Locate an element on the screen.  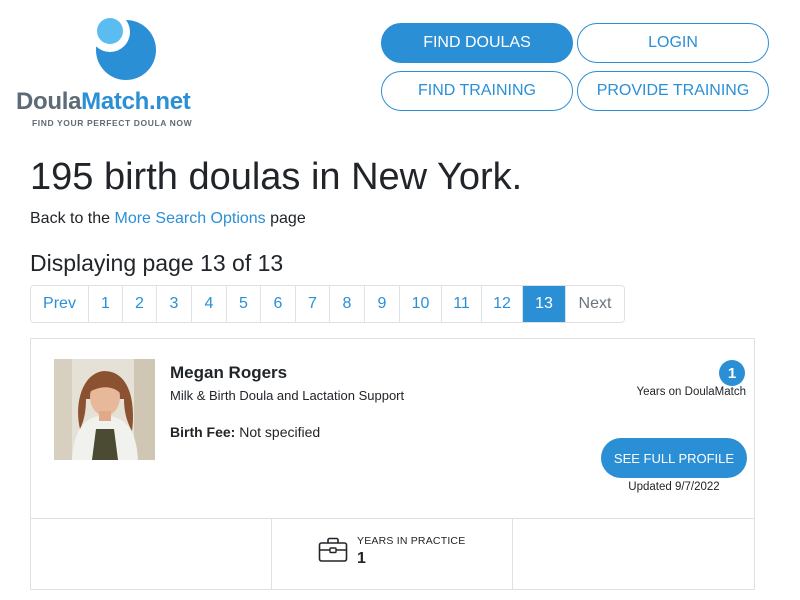
pagination-page: 12 is located at coordinates (502, 304).